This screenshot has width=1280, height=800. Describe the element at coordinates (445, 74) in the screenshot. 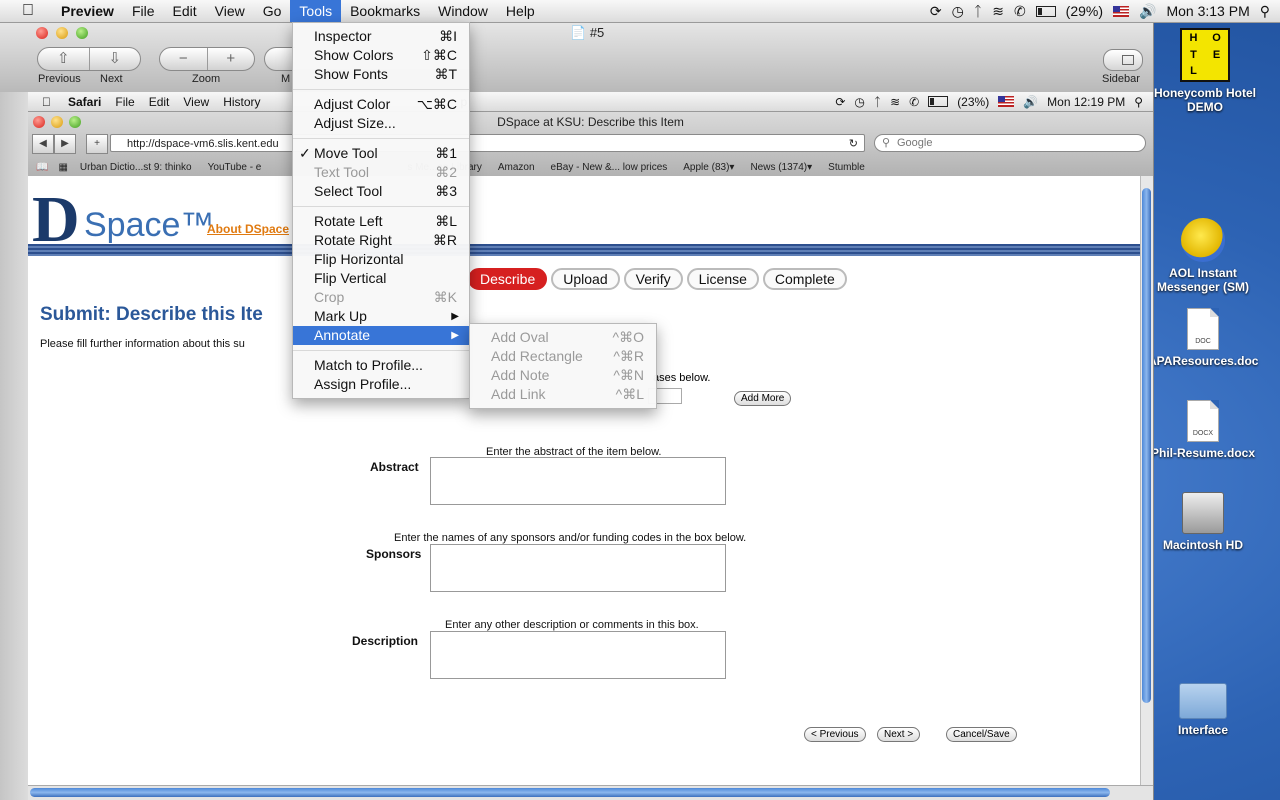

I see `menu-item-shortcut: ⌘T` at that location.